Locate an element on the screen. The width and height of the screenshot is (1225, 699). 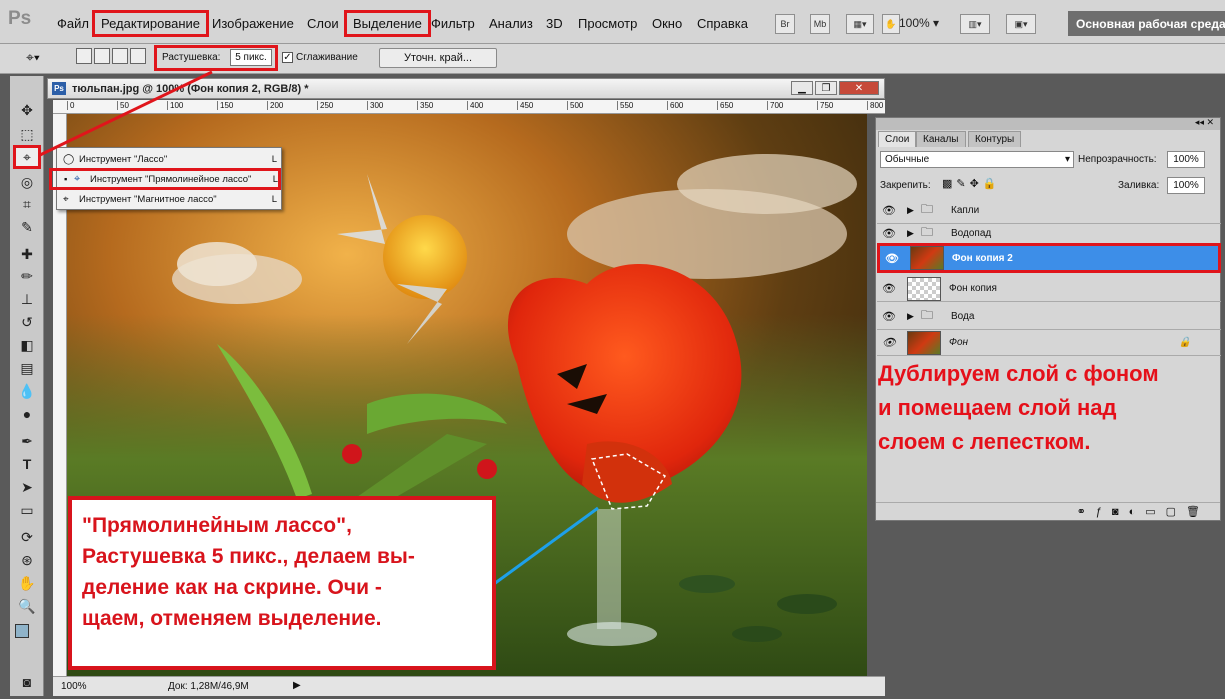
dodge-tool-icon: ● is located at coordinates (27, 414).